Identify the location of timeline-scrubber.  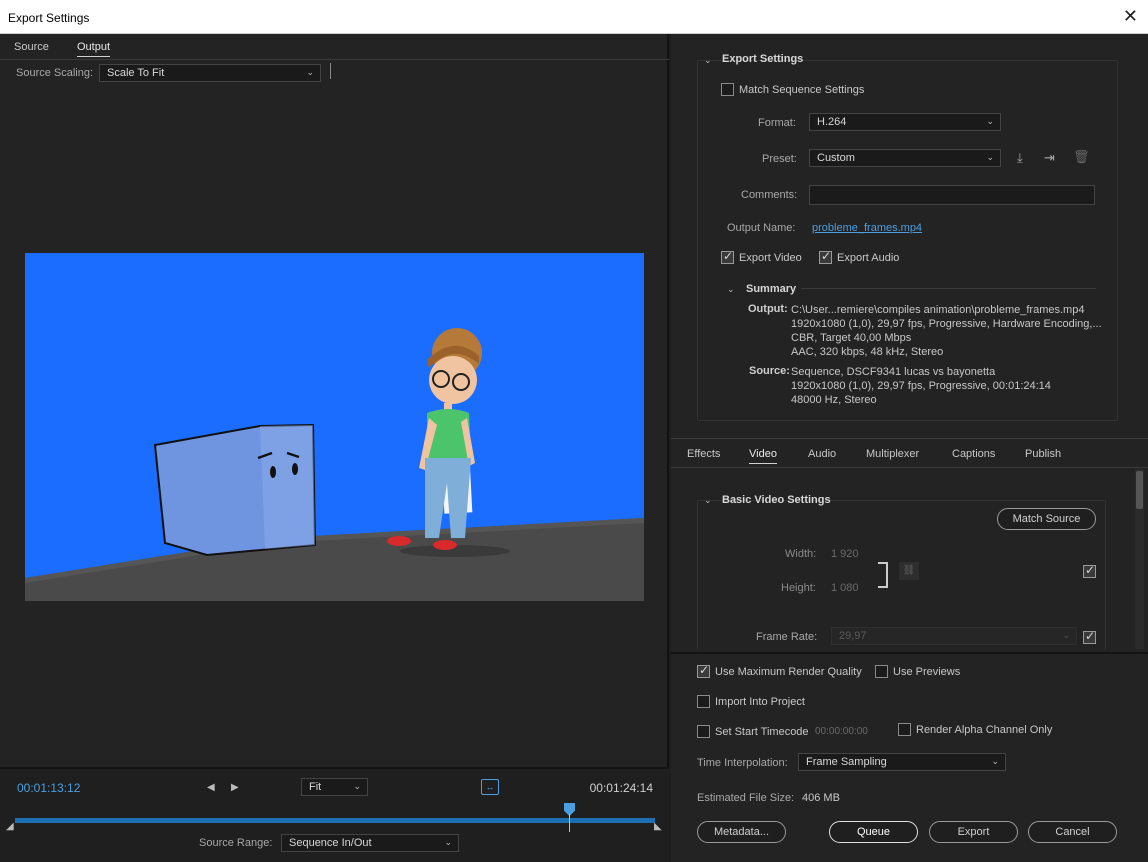
(335, 820).